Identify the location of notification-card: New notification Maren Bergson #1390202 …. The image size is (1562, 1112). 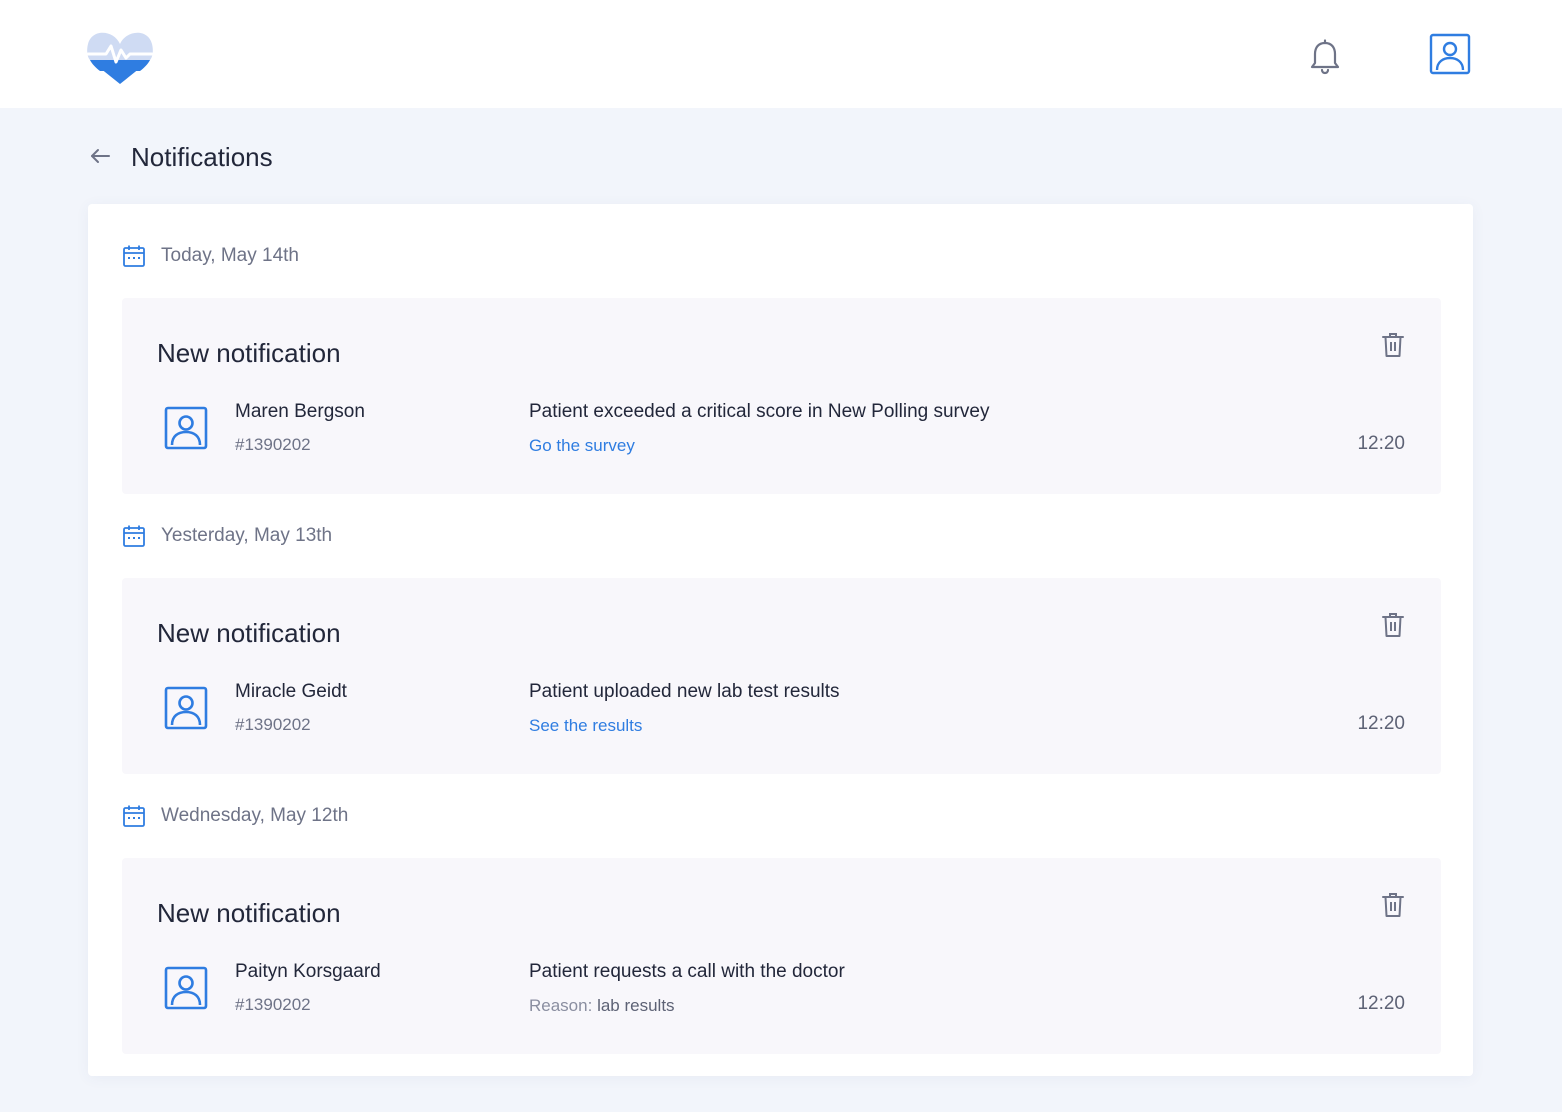
(781, 396).